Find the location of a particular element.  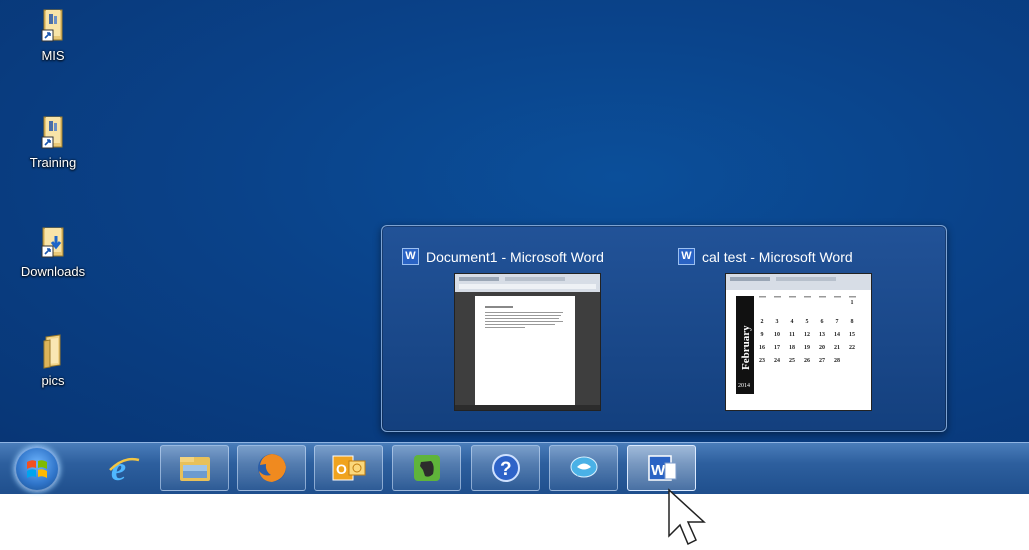

word-icon: W is located at coordinates (661, 468).